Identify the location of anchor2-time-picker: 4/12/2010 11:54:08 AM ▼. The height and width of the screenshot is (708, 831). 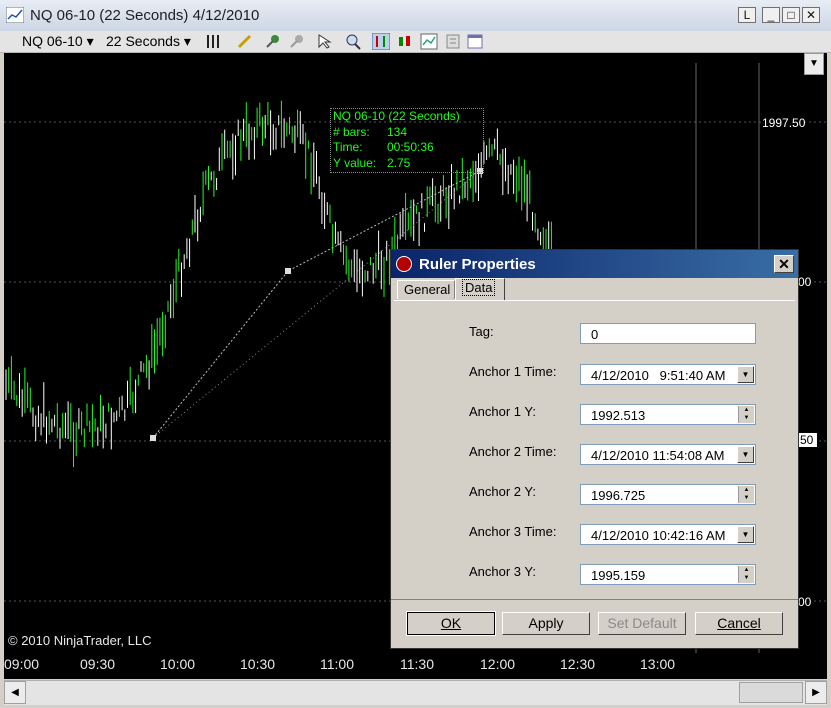
(668, 454).